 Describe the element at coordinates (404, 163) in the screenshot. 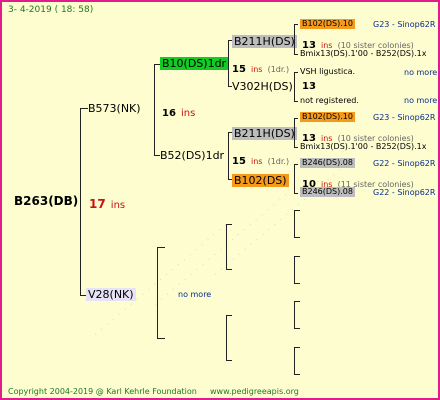

I see `gen4-g4-group: G22 - Sinop62R` at that location.